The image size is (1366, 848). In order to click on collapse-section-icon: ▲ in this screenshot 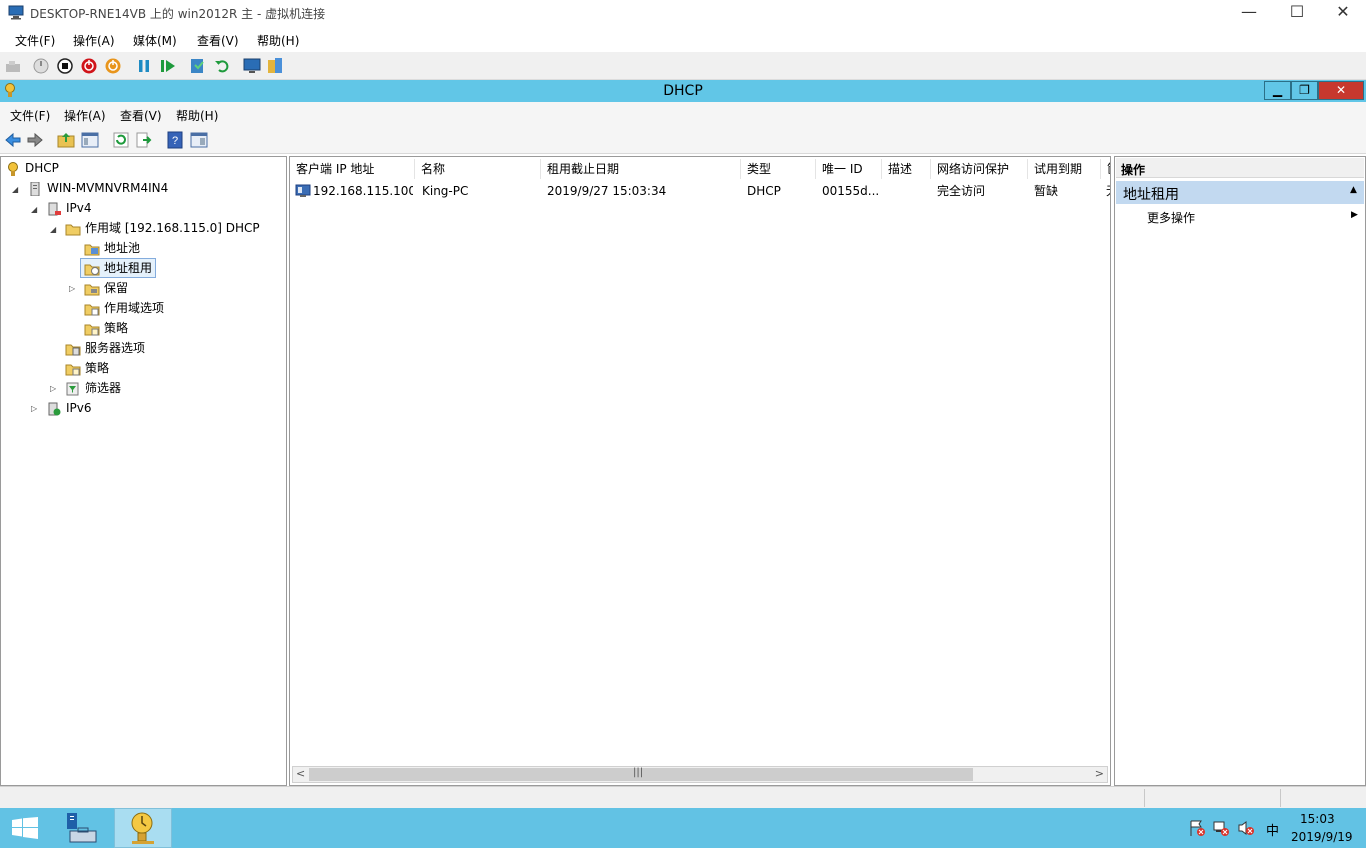, I will do `click(1353, 190)`.